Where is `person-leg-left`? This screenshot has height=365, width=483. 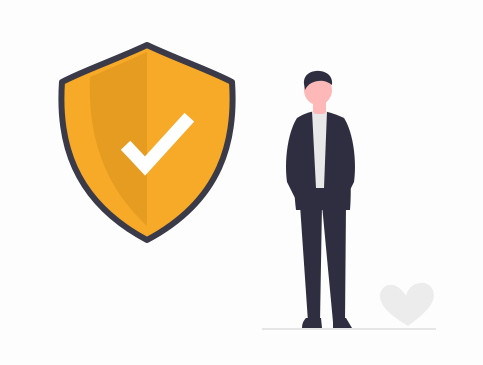
person-leg-left is located at coordinates (311, 263).